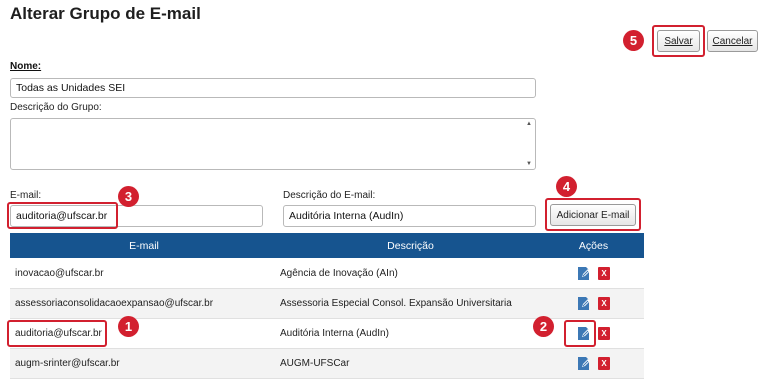  Describe the element at coordinates (329, 195) in the screenshot. I see `email-description-label: Descrição do E-mail:` at that location.